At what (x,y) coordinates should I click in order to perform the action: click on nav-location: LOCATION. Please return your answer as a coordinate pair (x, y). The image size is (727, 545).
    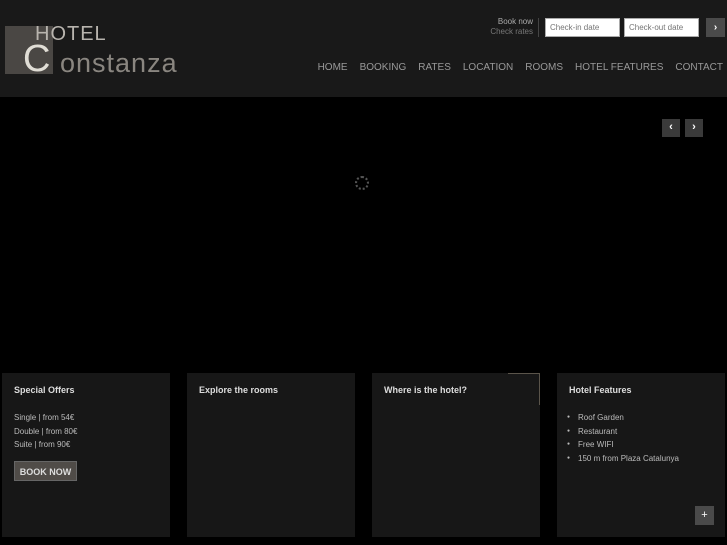
    Looking at the image, I should click on (488, 67).